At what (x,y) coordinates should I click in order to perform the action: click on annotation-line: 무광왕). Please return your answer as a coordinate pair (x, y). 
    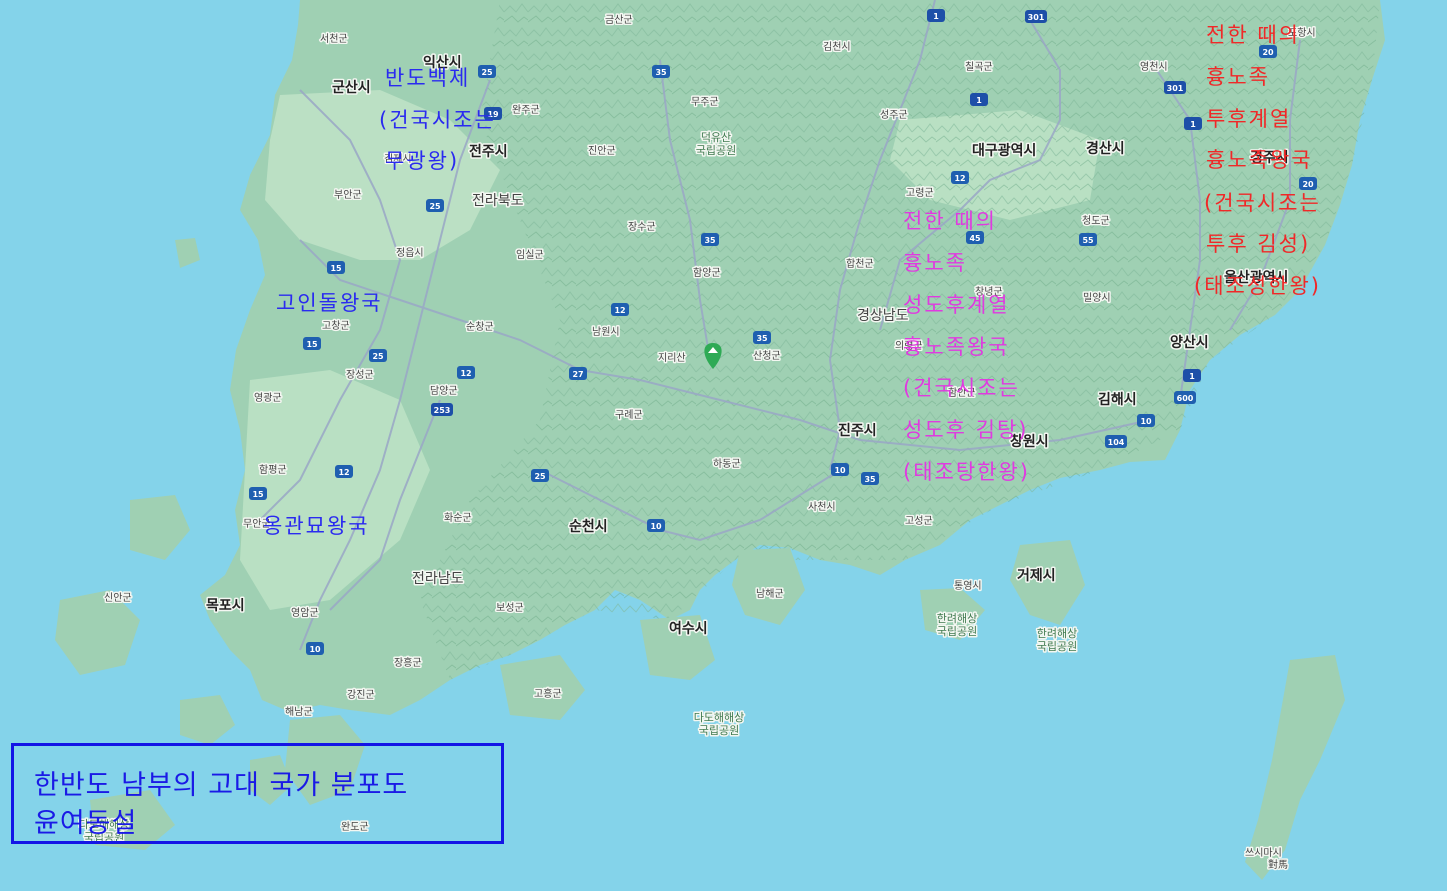
    Looking at the image, I should click on (422, 161).